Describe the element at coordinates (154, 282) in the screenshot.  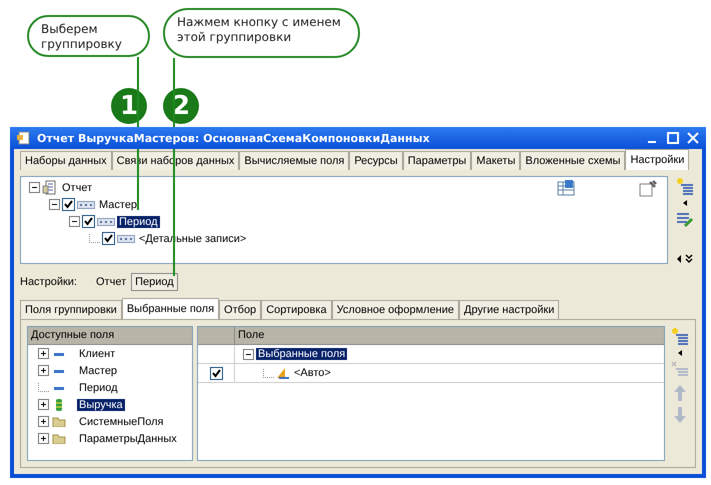
I see `settings-button: Период` at that location.